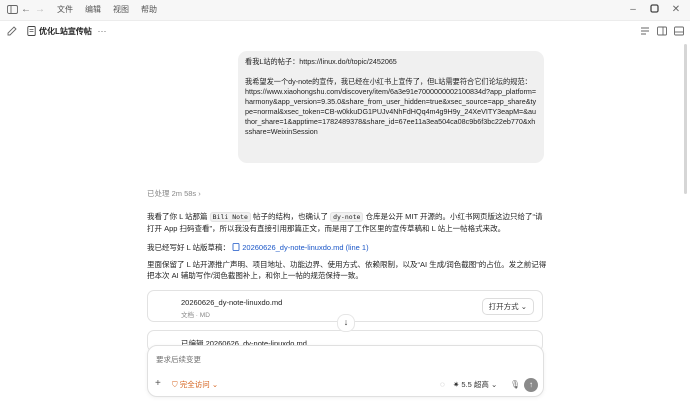  Describe the element at coordinates (121, 10) in the screenshot. I see `menu-view: 视图` at that location.